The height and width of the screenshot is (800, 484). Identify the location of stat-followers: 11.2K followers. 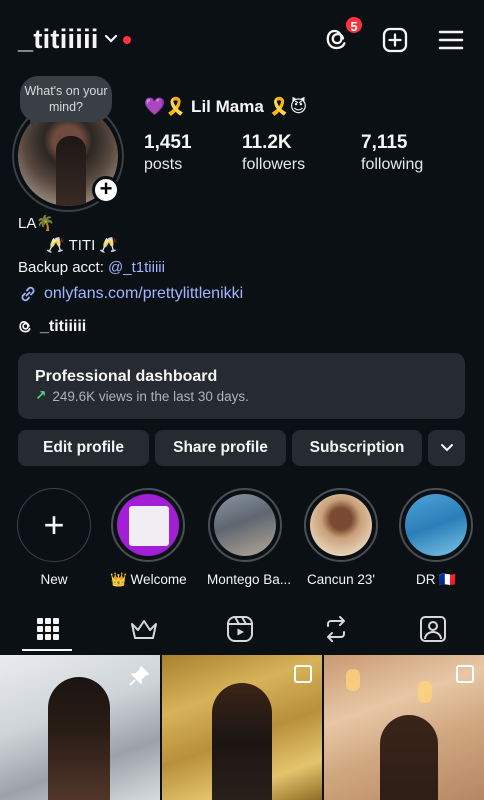
(273, 154).